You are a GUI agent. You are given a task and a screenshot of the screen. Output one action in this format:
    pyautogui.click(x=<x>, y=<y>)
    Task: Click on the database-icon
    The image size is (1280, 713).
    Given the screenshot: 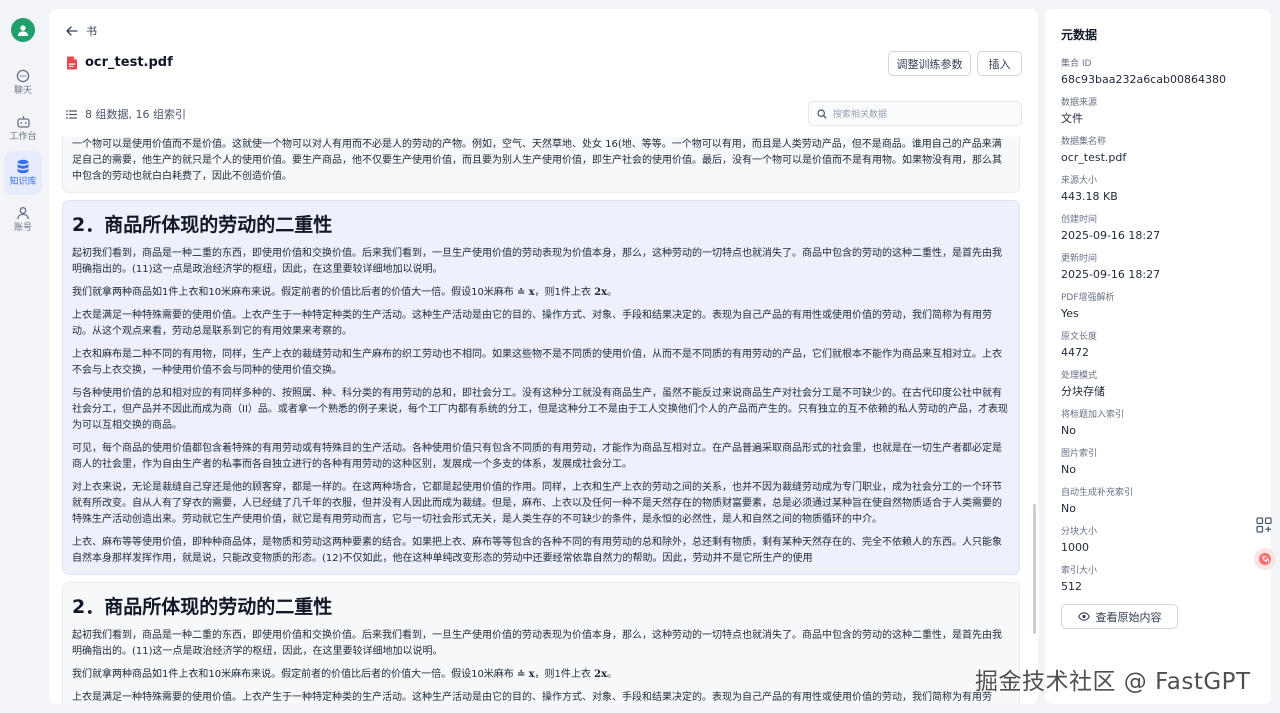 What is the action you would take?
    pyautogui.click(x=23, y=166)
    